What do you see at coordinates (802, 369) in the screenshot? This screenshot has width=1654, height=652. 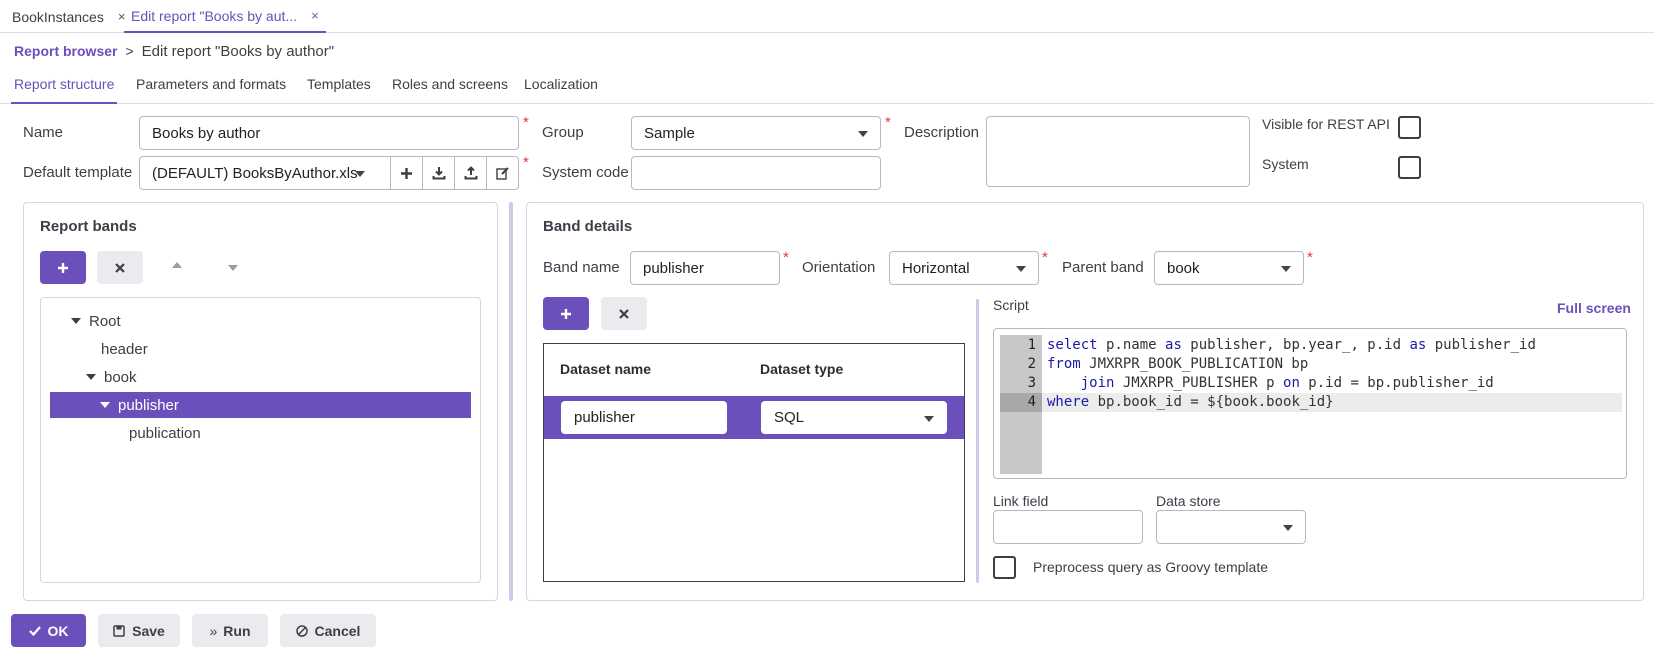 I see `col-header-dataset-type: Dataset type` at bounding box center [802, 369].